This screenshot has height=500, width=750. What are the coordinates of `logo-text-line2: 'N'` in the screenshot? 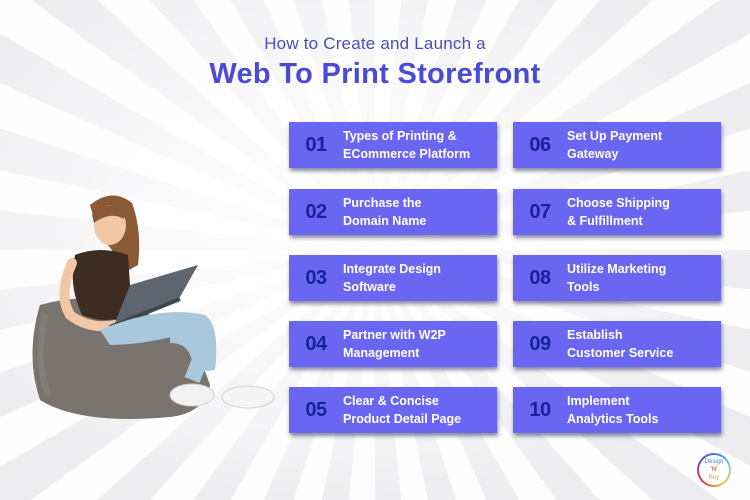 It's located at (714, 470).